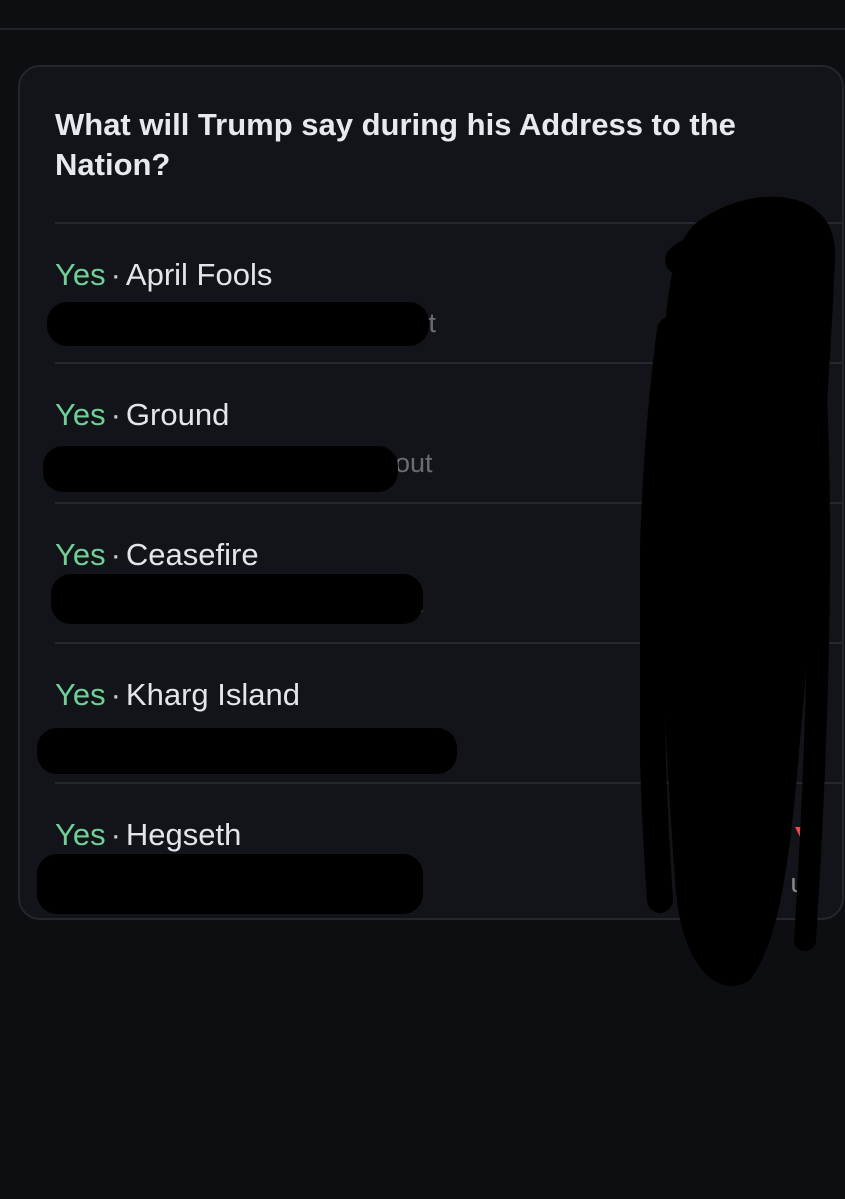 Image resolution: width=845 pixels, height=1199 pixels. I want to click on row-value-subtext: ut, so click(801, 883).